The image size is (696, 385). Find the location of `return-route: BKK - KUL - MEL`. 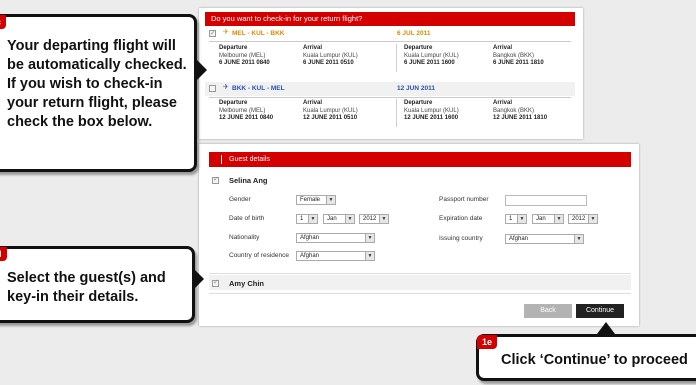

return-route: BKK - KUL - MEL is located at coordinates (258, 88).